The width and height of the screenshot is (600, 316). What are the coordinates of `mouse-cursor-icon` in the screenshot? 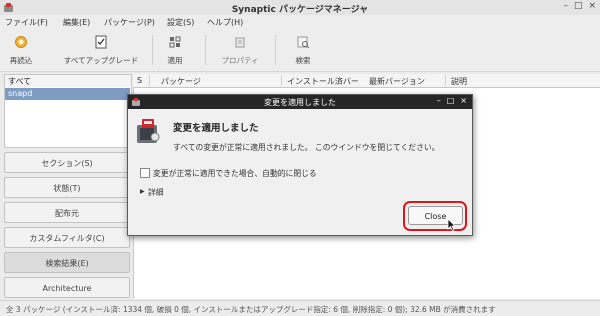 It's located at (451, 224).